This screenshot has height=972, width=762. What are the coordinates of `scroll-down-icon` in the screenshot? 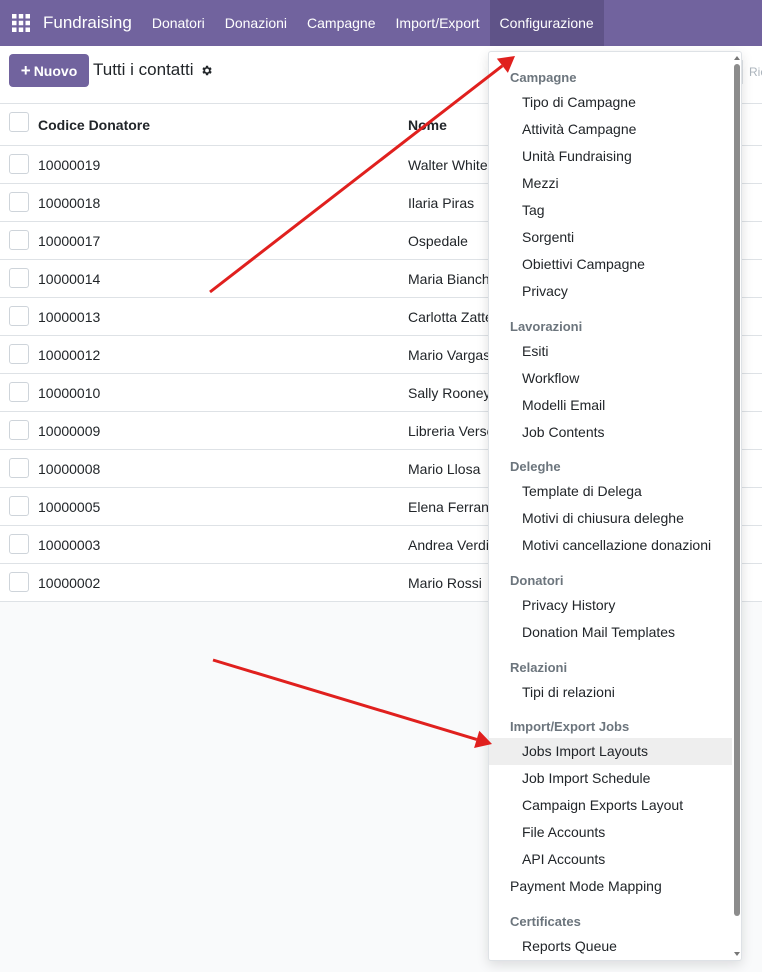 It's located at (737, 954).